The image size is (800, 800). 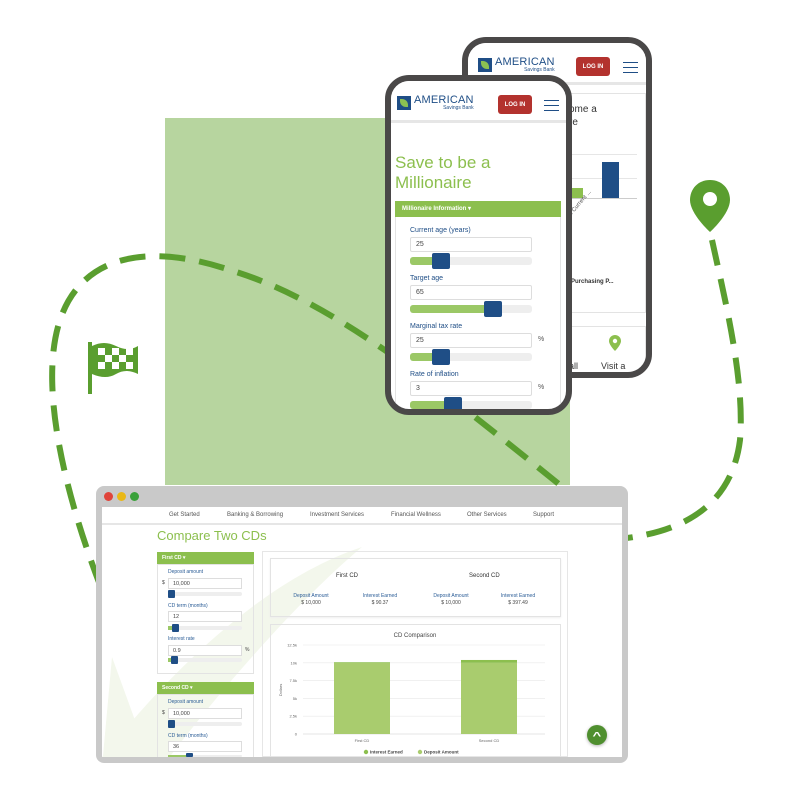 What do you see at coordinates (415, 636) in the screenshot?
I see `chart-title: CD Comparison` at bounding box center [415, 636].